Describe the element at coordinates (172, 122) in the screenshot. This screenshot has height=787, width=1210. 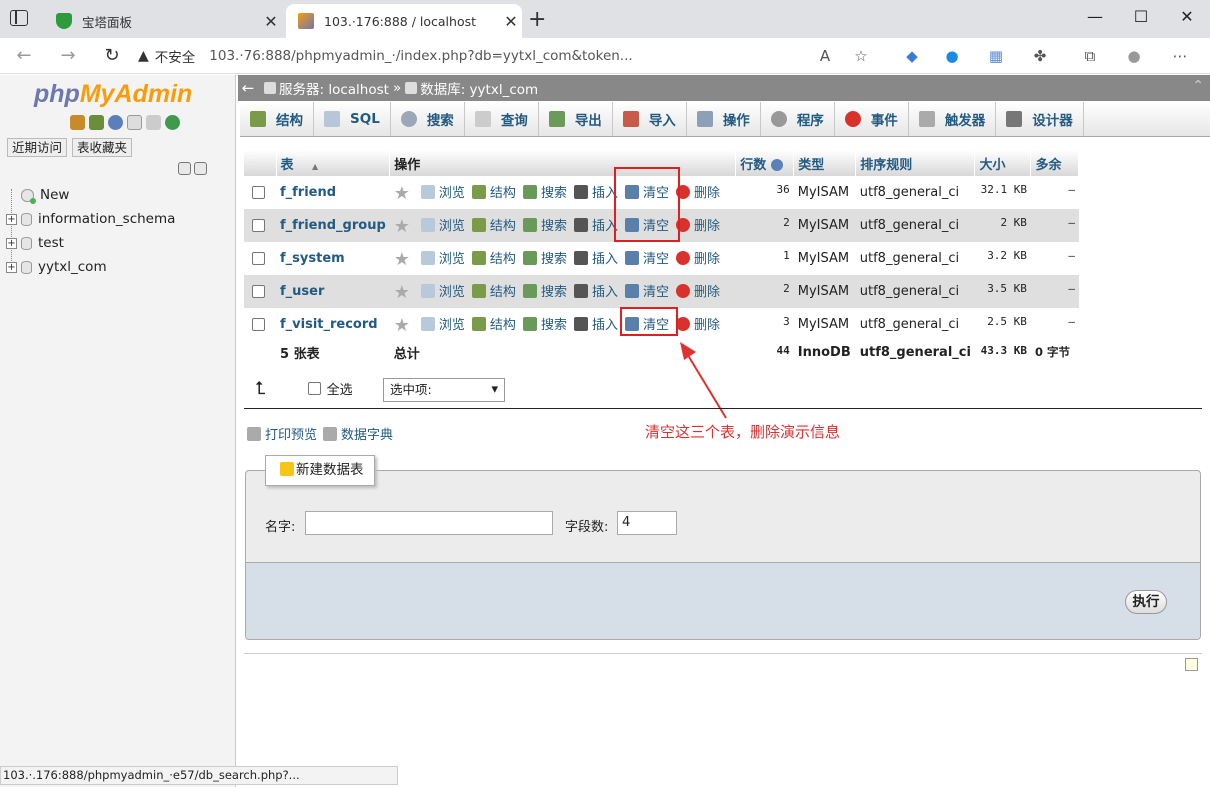
I see `refresh-icon` at that location.